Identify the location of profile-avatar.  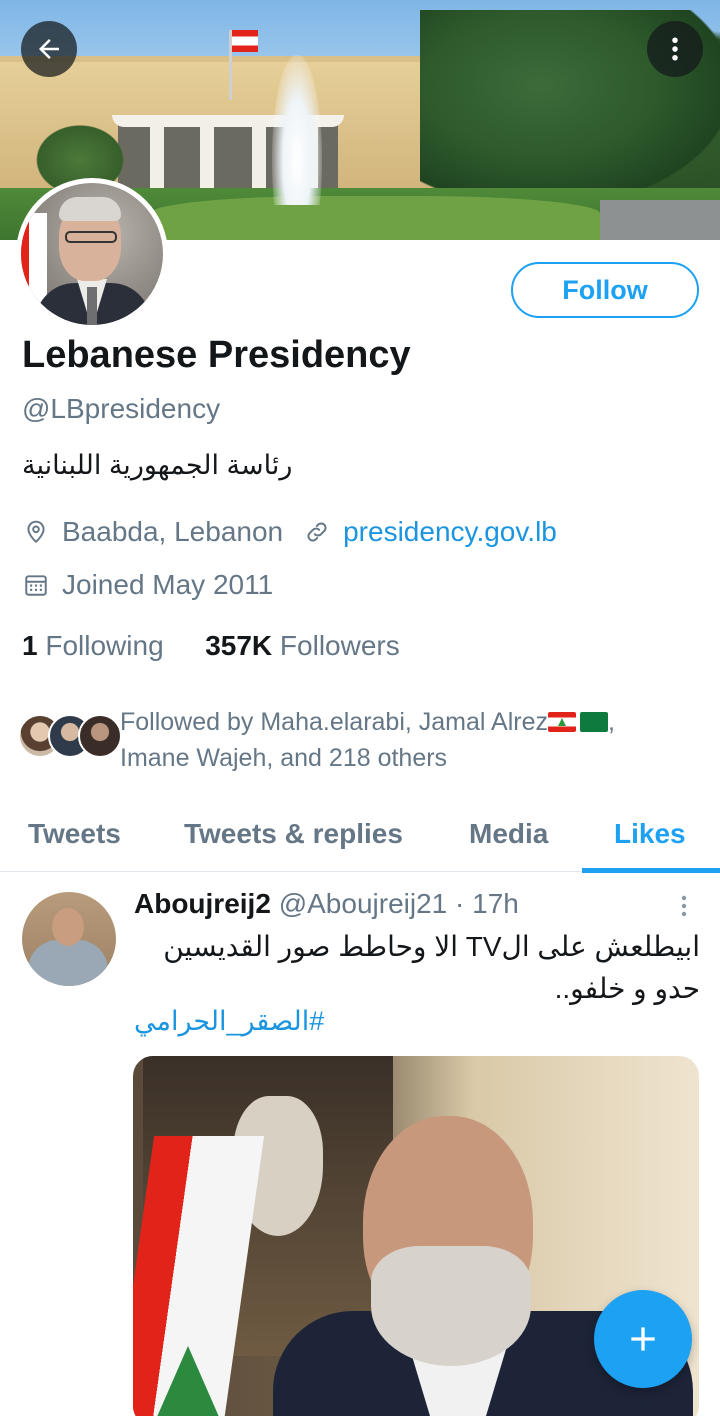
(92, 254).